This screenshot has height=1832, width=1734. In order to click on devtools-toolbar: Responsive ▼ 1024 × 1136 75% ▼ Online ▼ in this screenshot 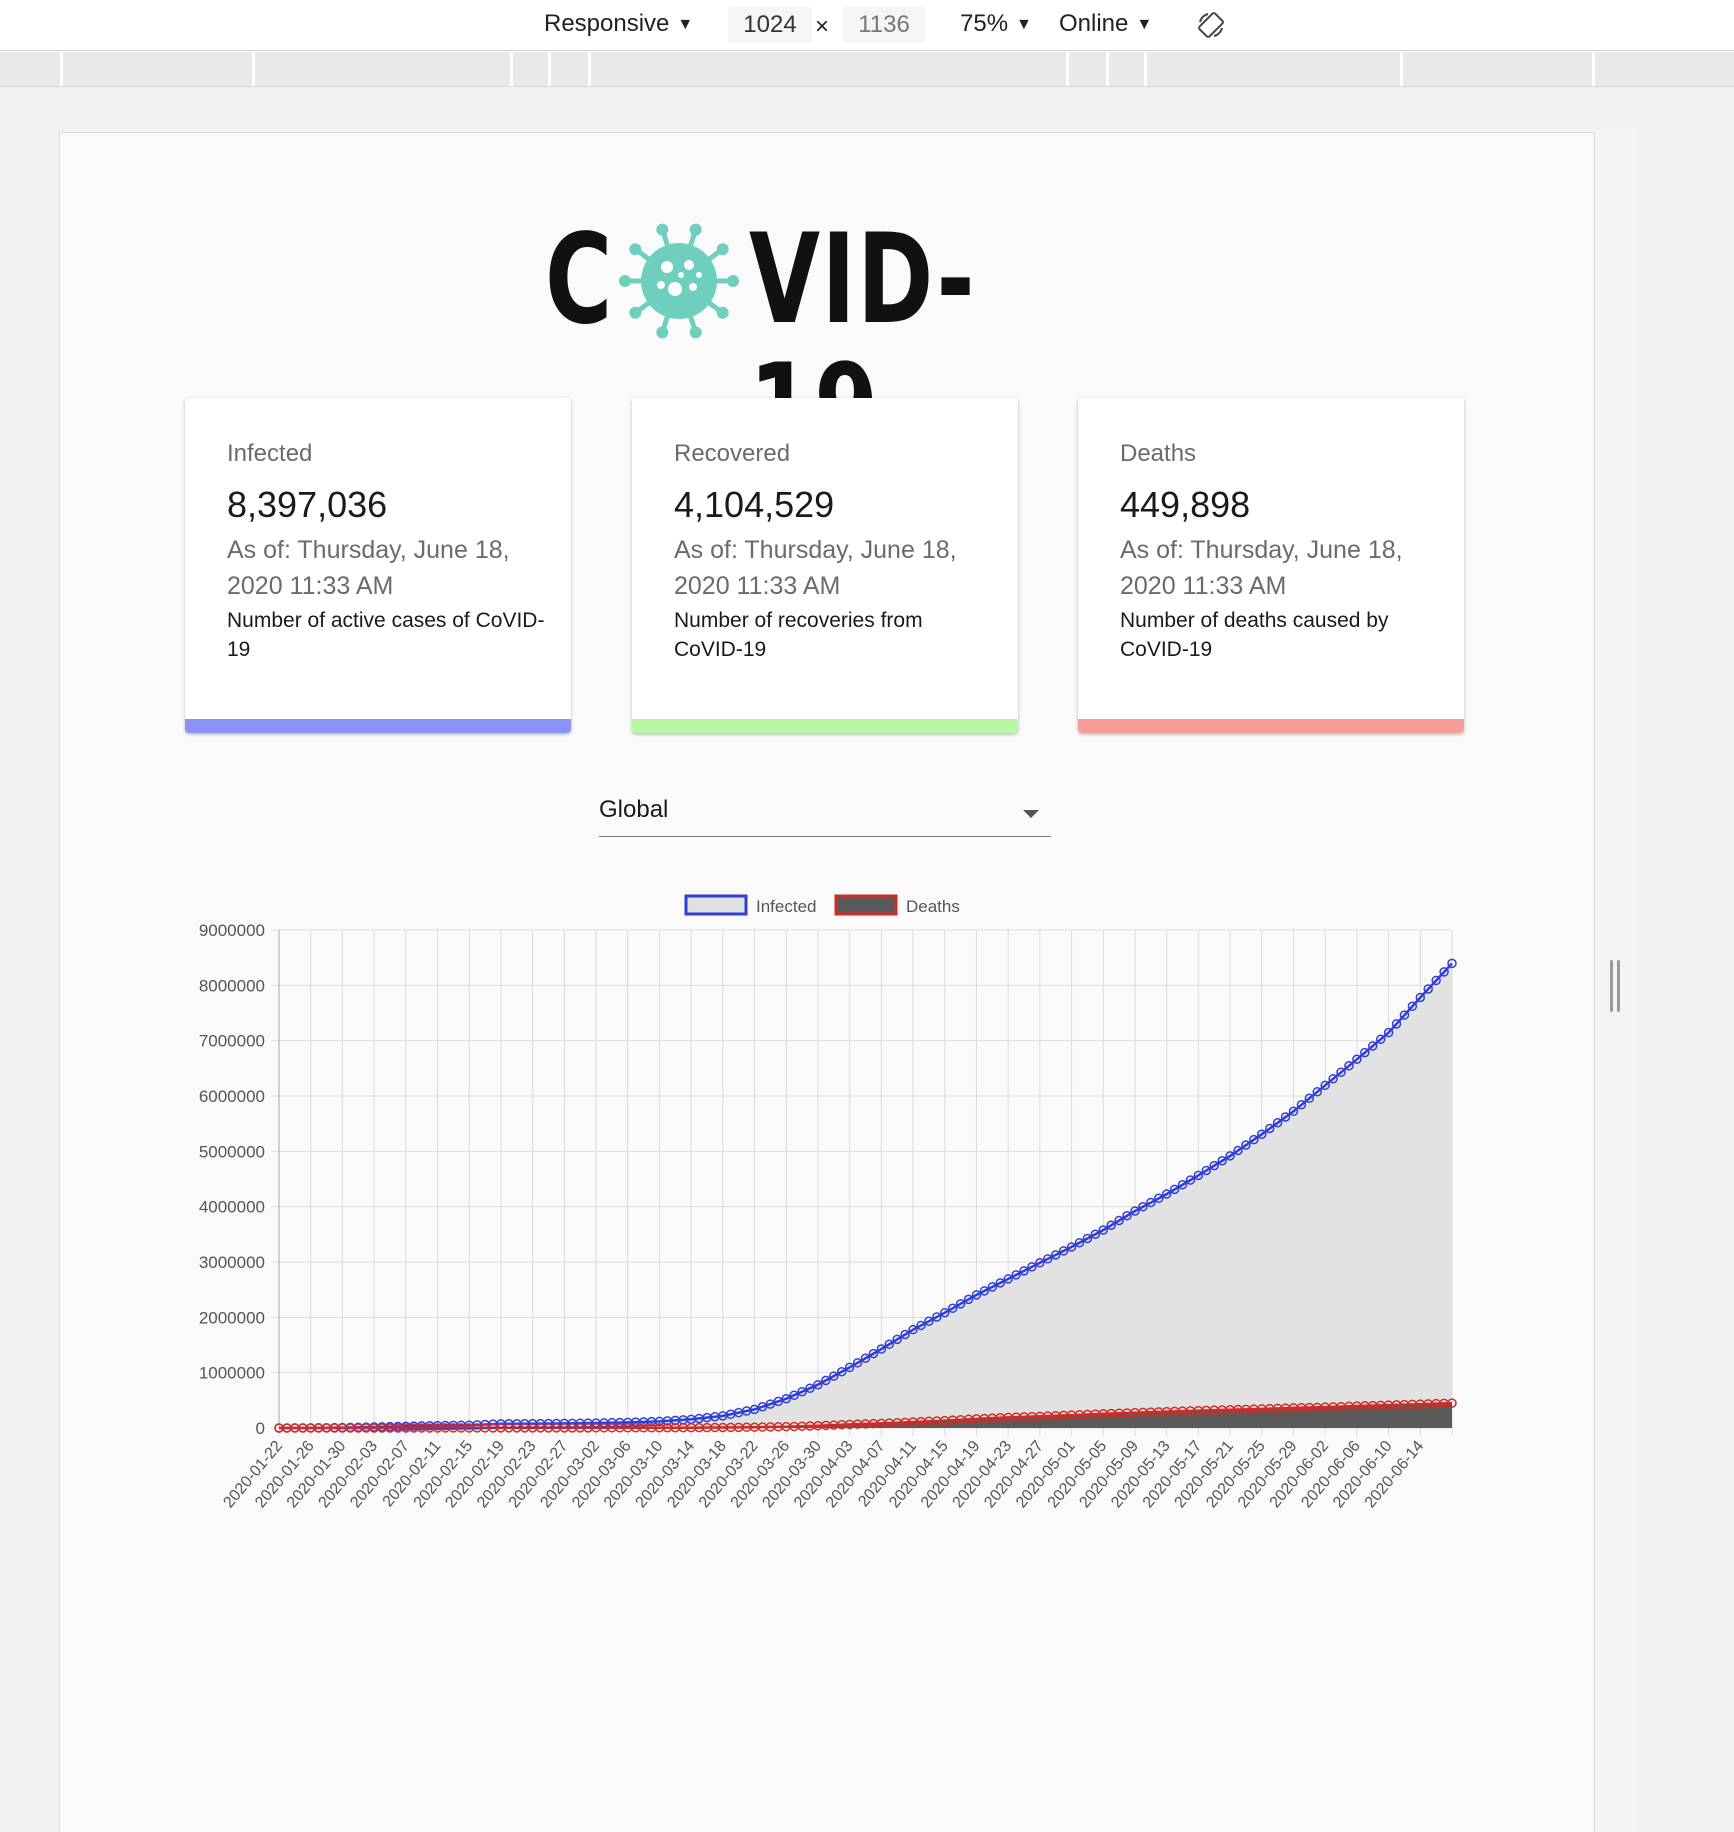, I will do `click(867, 25)`.